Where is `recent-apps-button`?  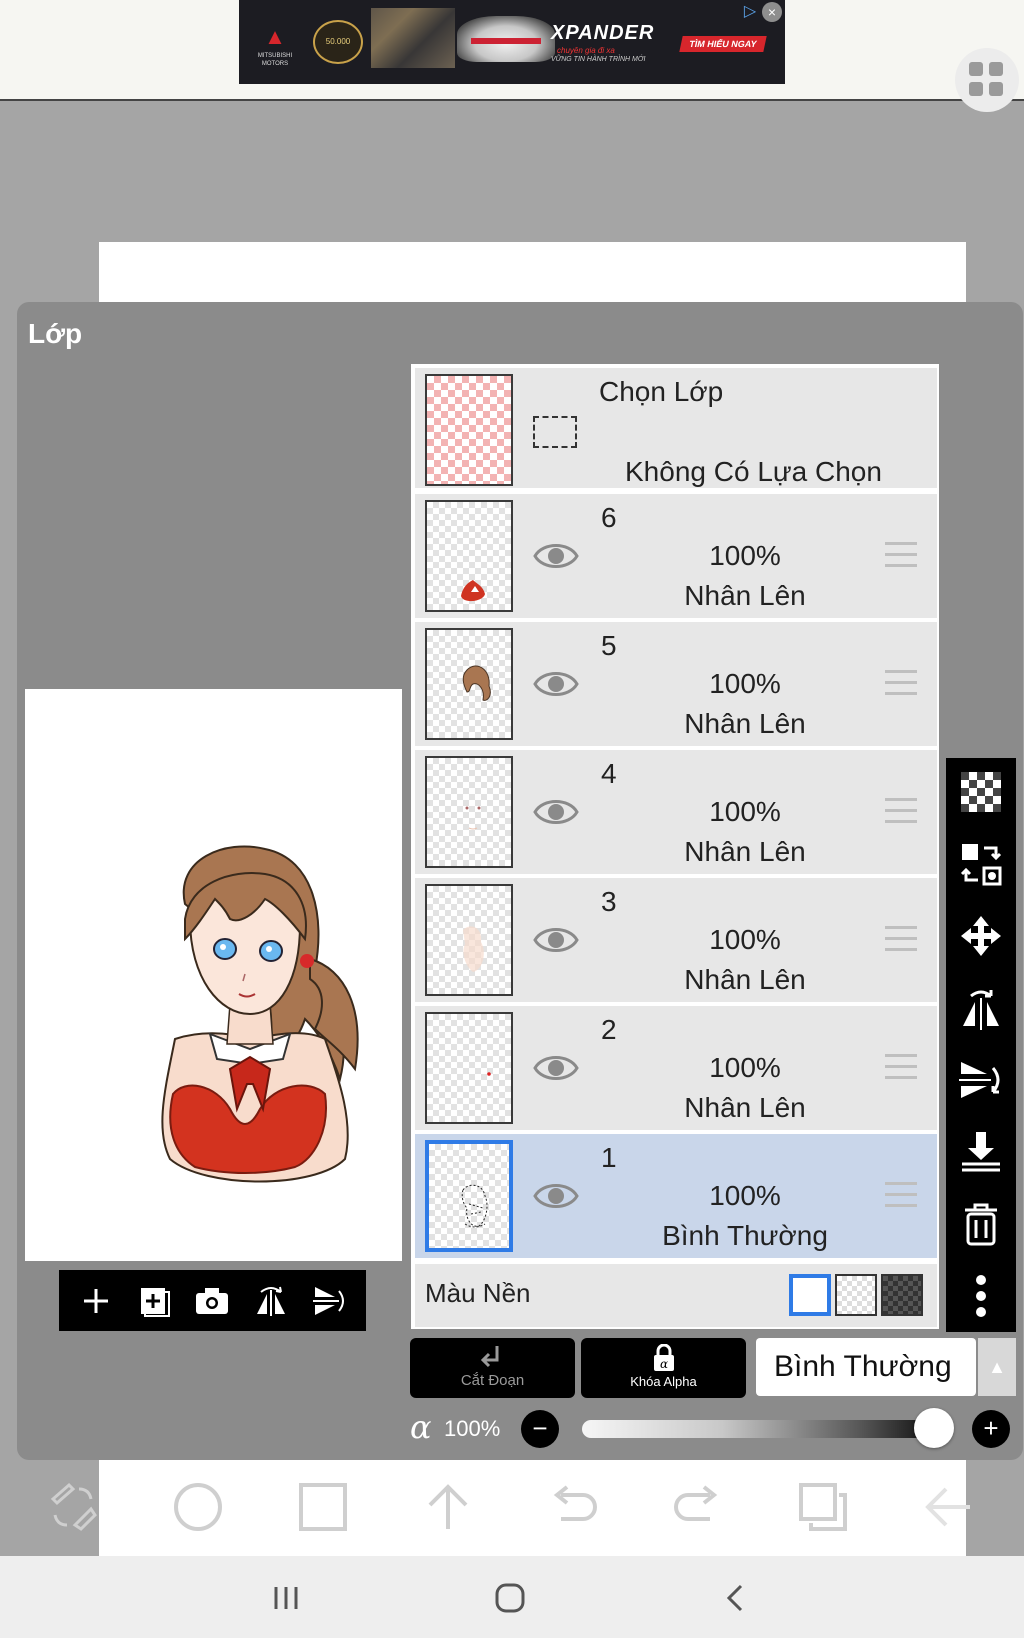 recent-apps-button is located at coordinates (286, 1598).